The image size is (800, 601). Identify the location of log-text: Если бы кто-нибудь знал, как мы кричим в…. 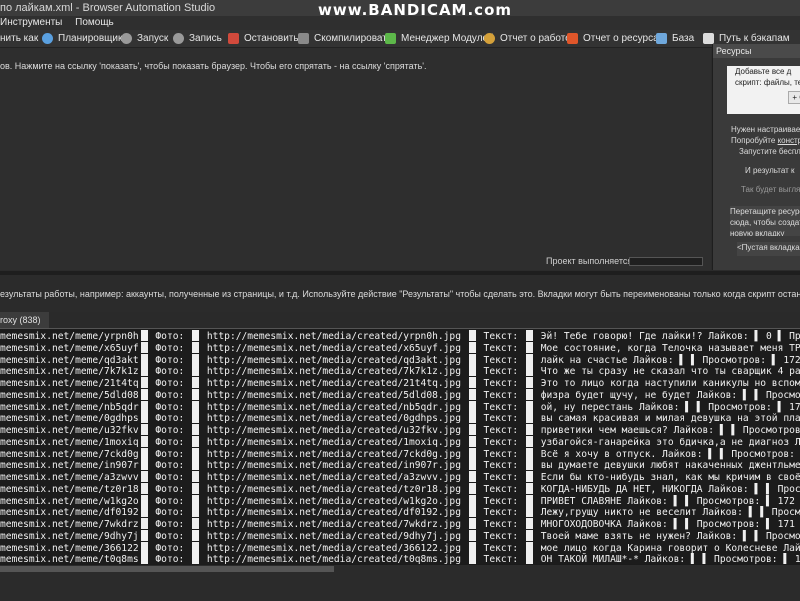
(667, 477).